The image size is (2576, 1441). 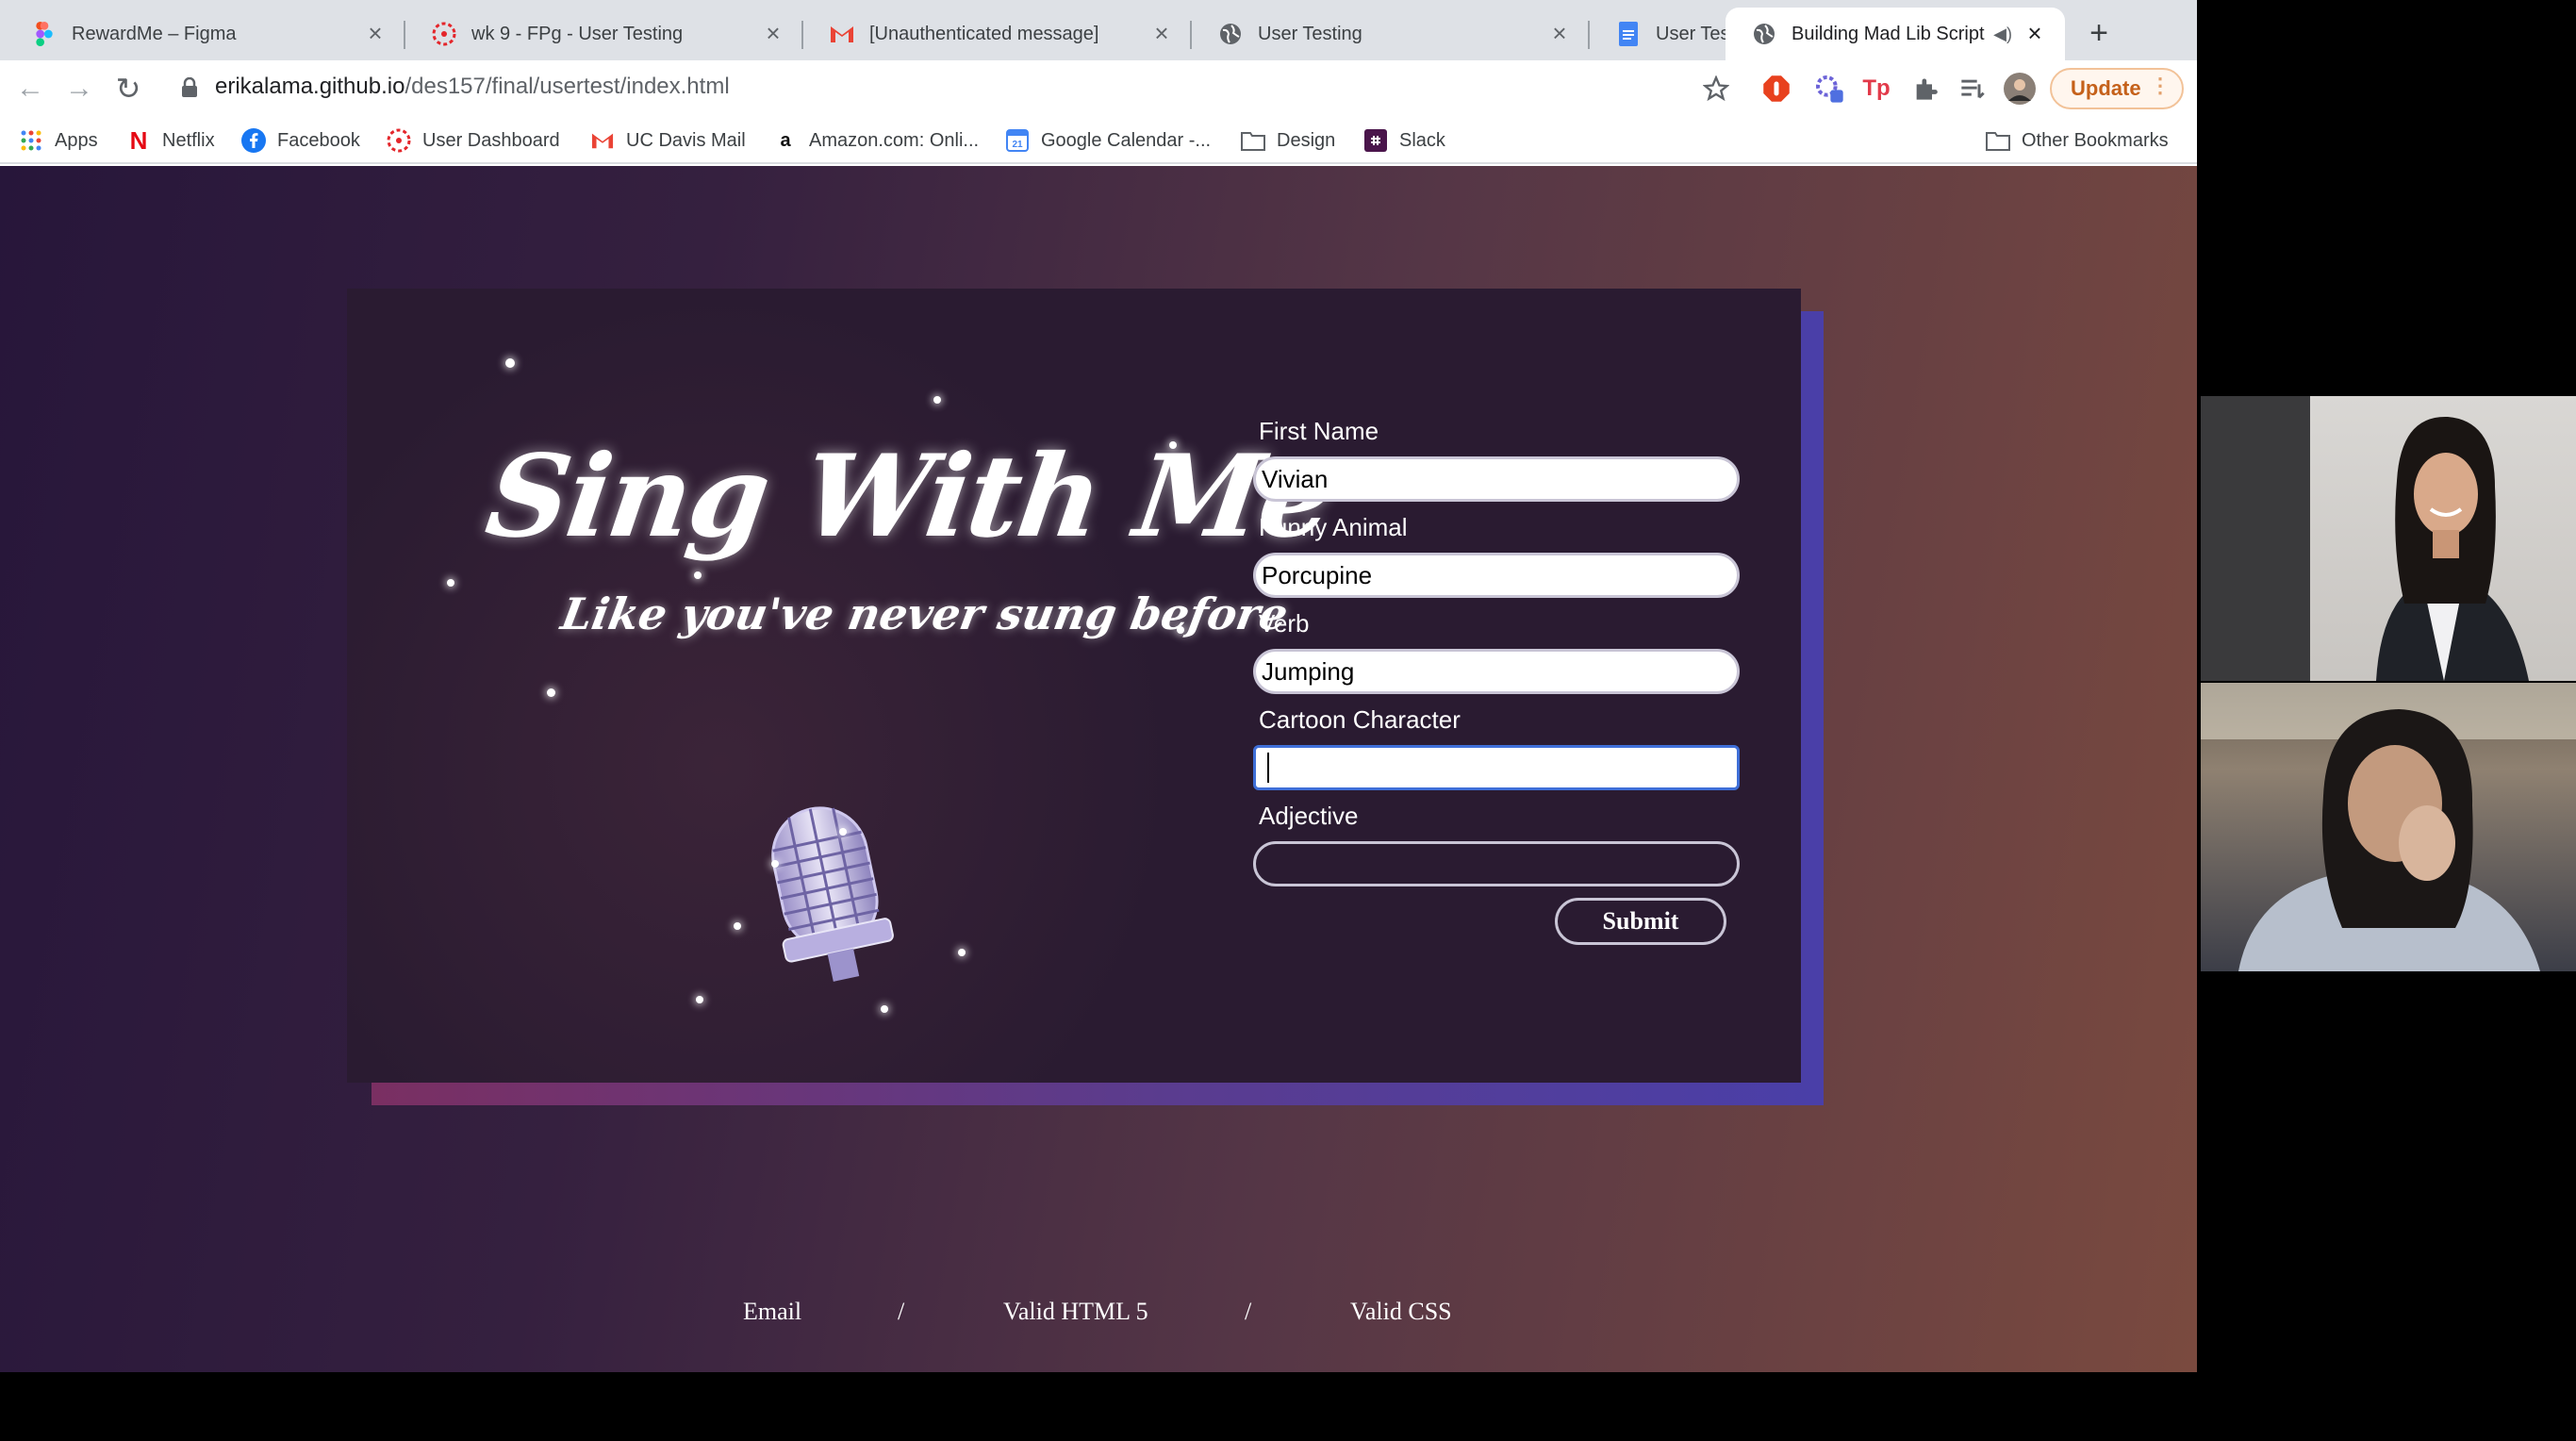 What do you see at coordinates (1306, 140) in the screenshot?
I see `bookmark-label: Design` at bounding box center [1306, 140].